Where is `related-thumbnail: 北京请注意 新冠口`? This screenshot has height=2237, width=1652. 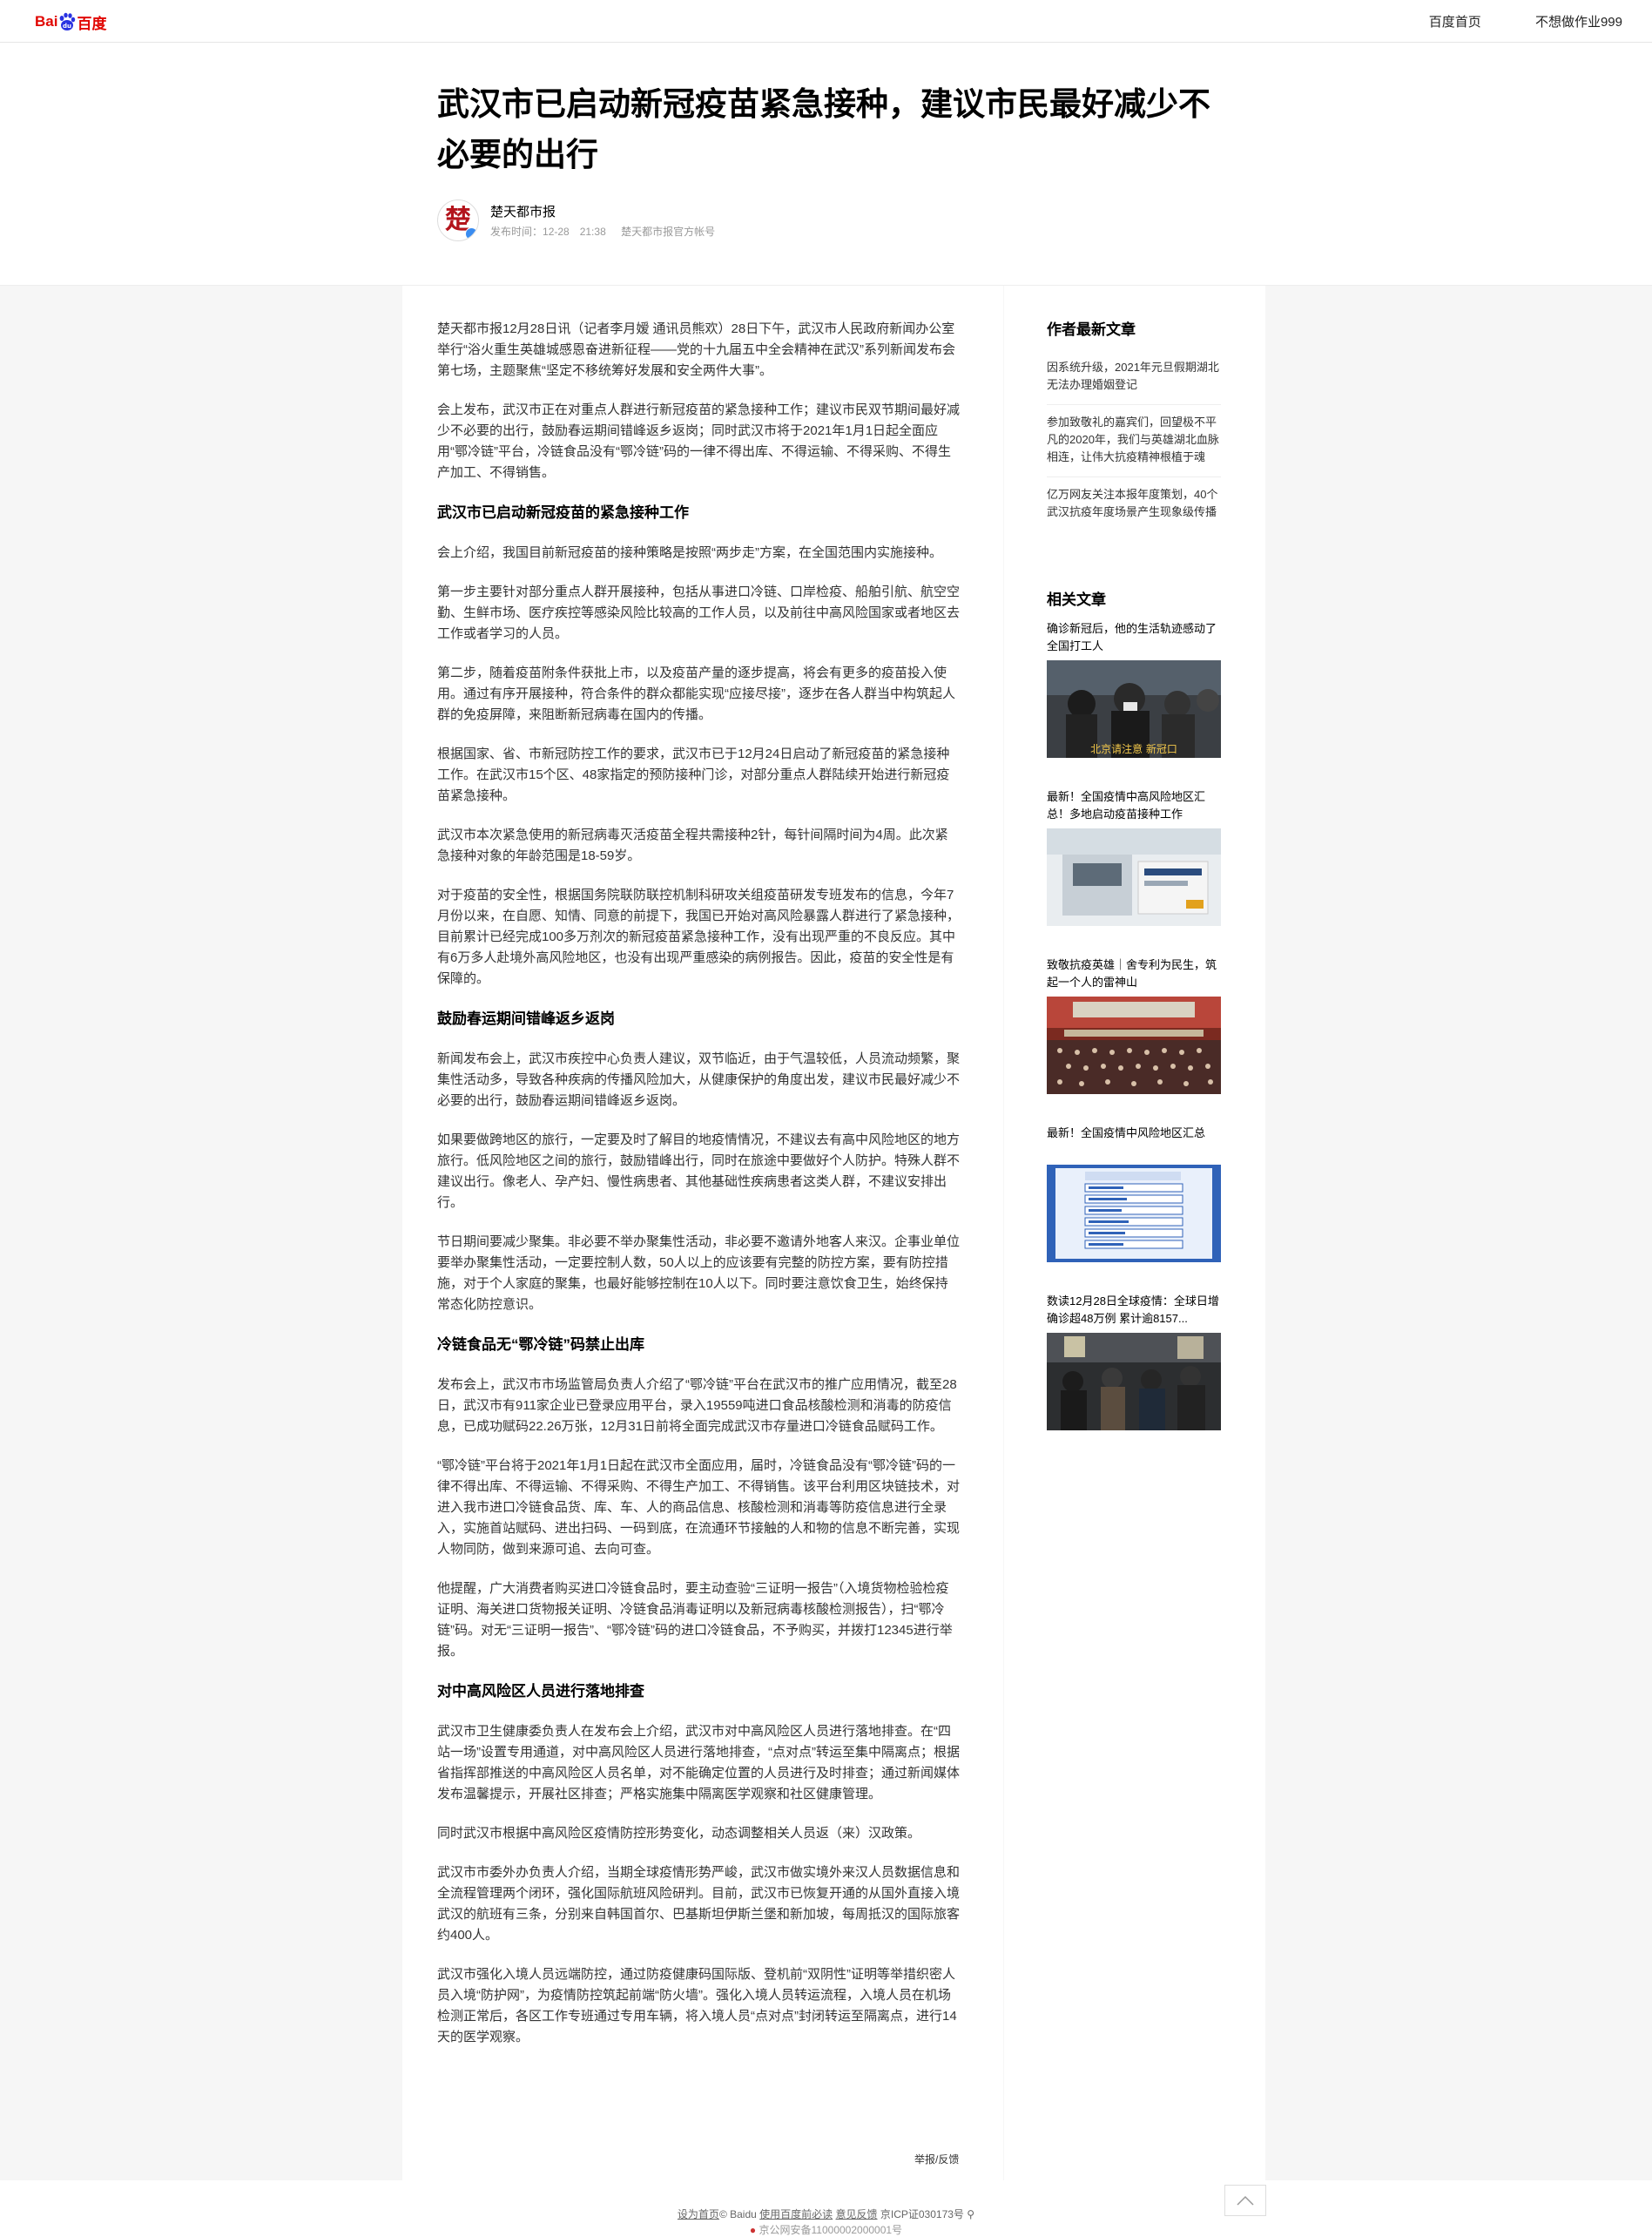 related-thumbnail: 北京请注意 新冠口 is located at coordinates (1134, 709).